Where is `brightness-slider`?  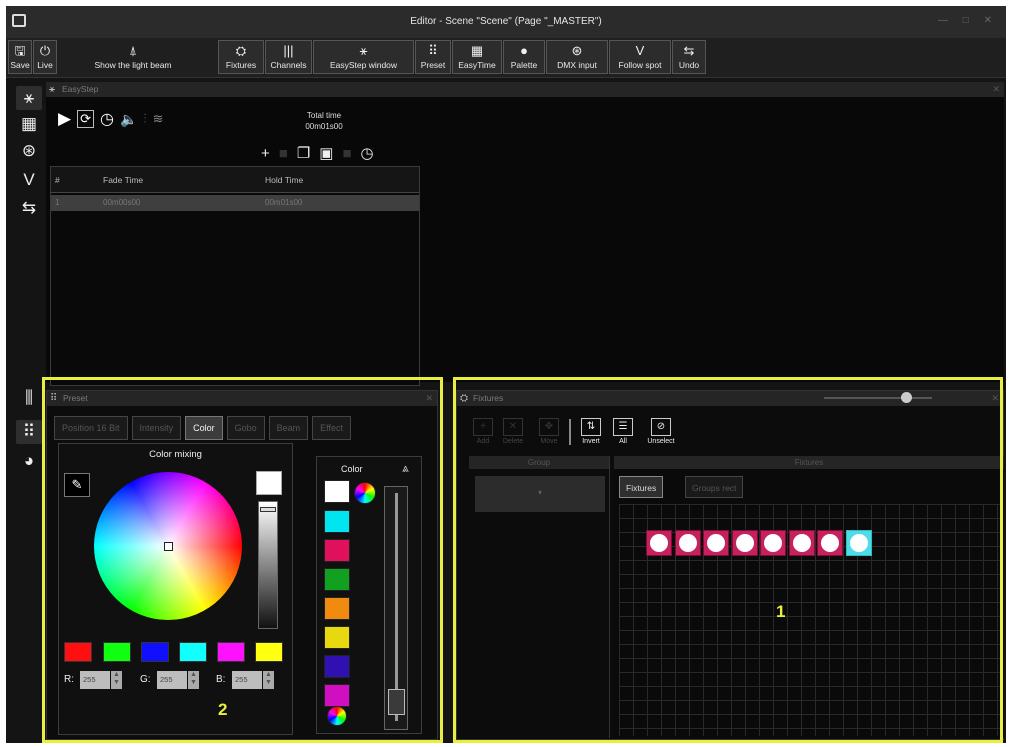
brightness-slider is located at coordinates (268, 565).